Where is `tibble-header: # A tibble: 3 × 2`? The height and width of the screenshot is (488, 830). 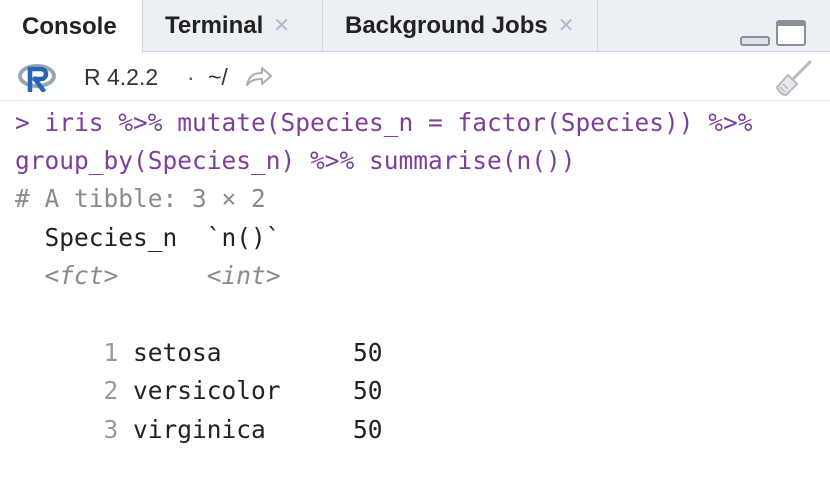 tibble-header: # A tibble: 3 × 2 is located at coordinates (140, 198).